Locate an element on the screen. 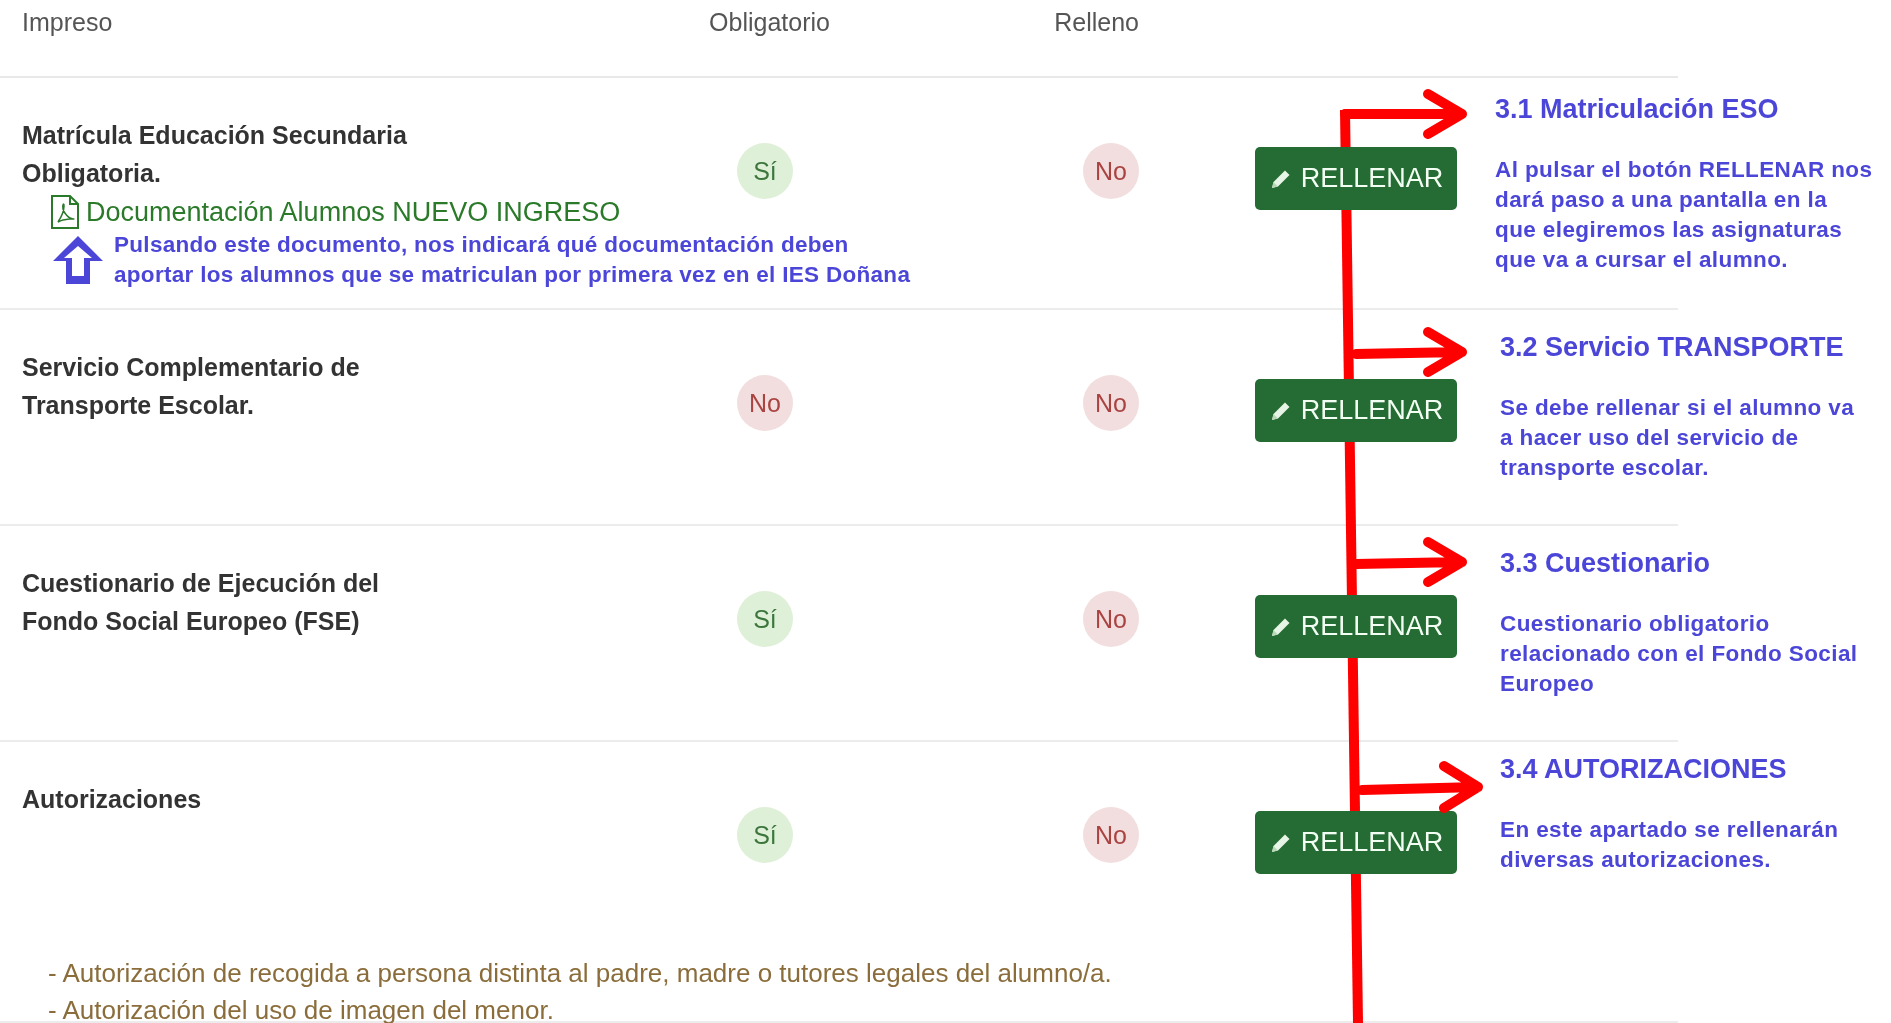 Image resolution: width=1891 pixels, height=1023 pixels. column-header: Obligatorio is located at coordinates (769, 22).